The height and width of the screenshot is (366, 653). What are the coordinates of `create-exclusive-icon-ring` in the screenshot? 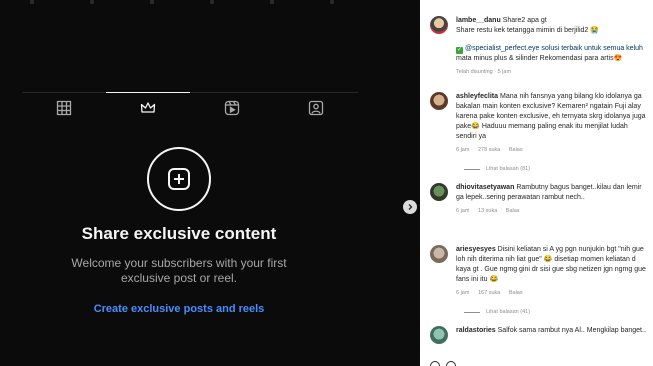 It's located at (179, 179).